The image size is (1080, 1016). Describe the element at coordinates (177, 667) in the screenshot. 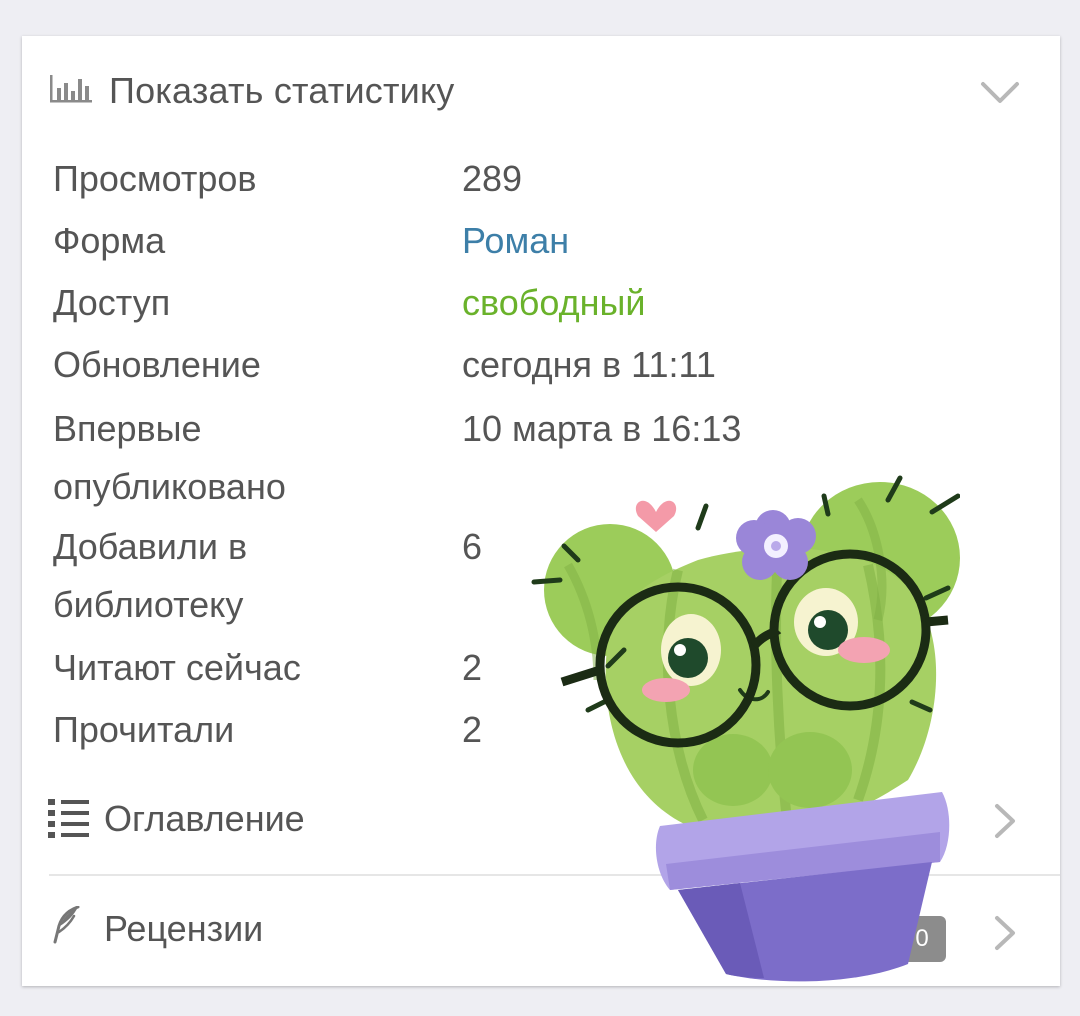

I see `stat-label-reading-now: Читают сейчас` at that location.